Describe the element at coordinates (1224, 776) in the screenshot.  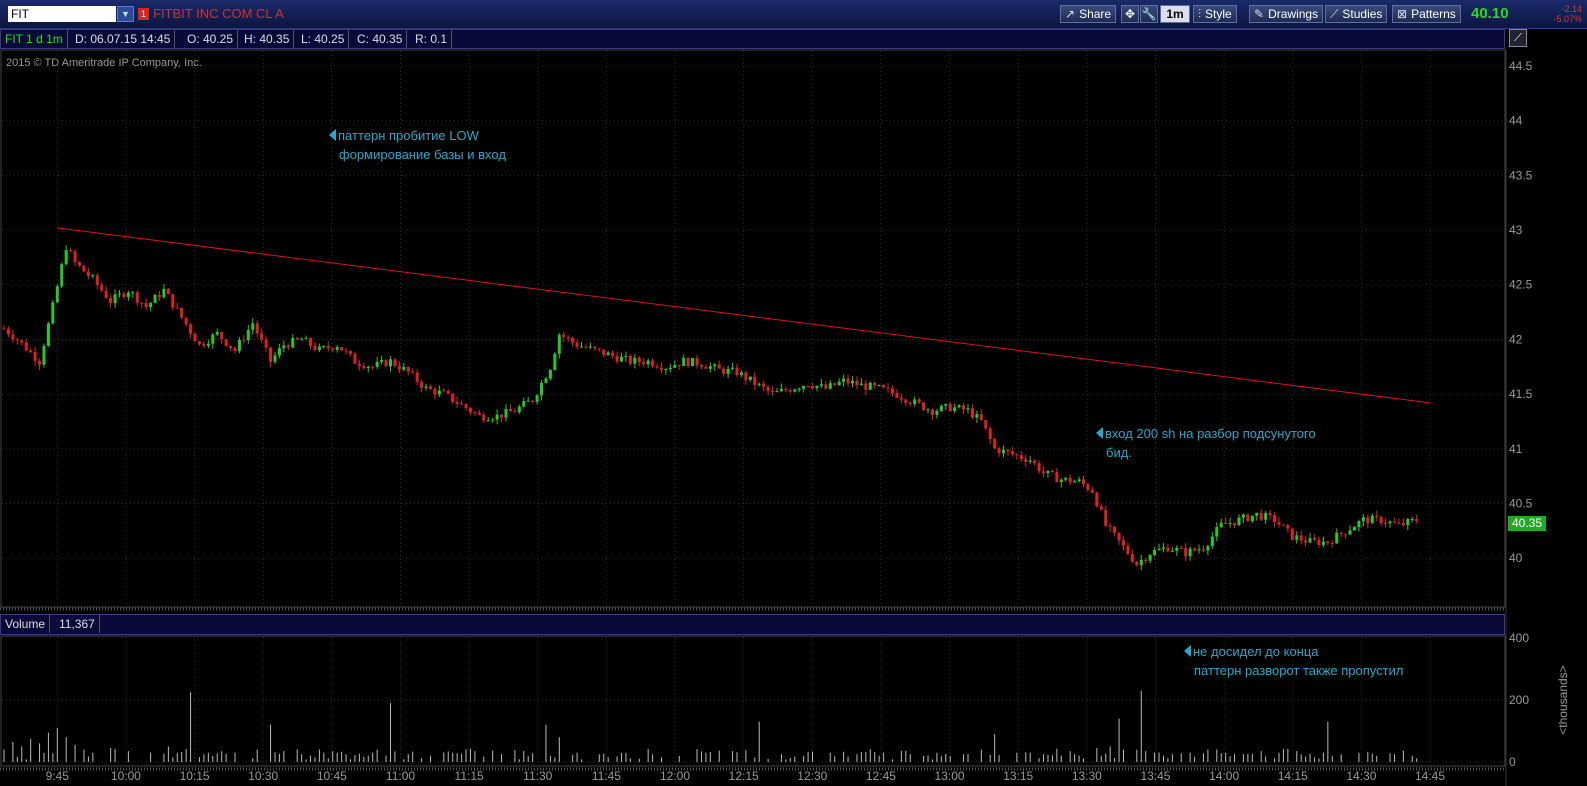
I see `time-tick-label: 14:00` at that location.